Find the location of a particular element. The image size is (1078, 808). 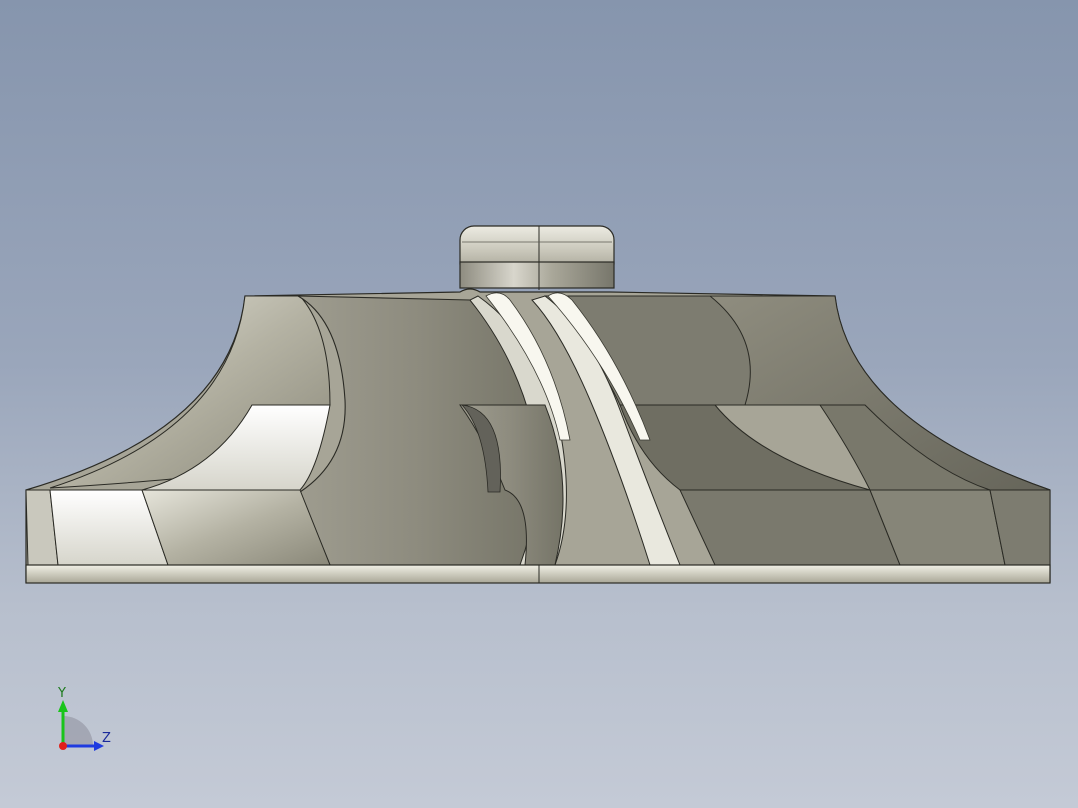

coordinate-triad is located at coordinates (81, 725).